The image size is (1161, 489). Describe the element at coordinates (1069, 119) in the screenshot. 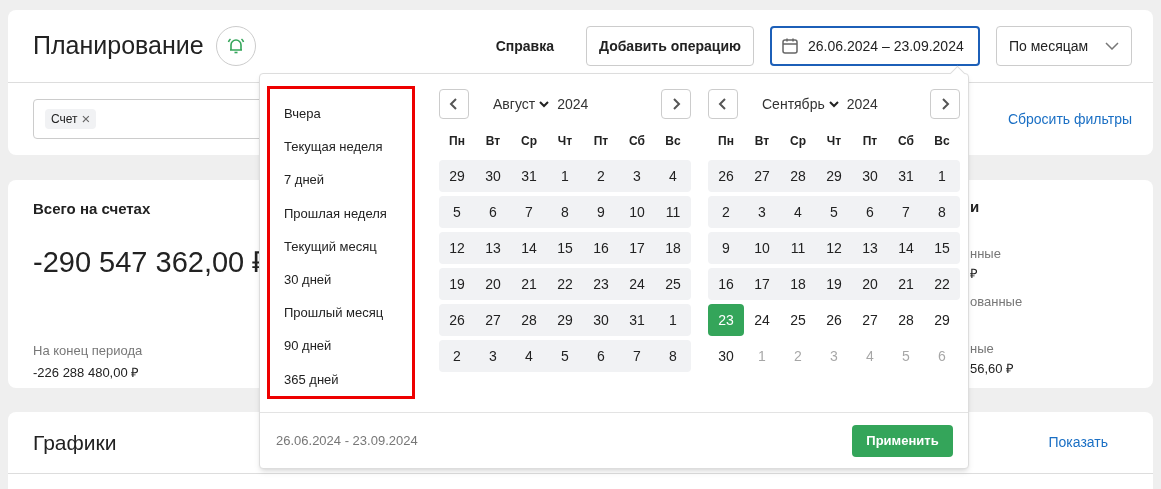

I see `reset-filters-link: Сбросить фильтры` at that location.